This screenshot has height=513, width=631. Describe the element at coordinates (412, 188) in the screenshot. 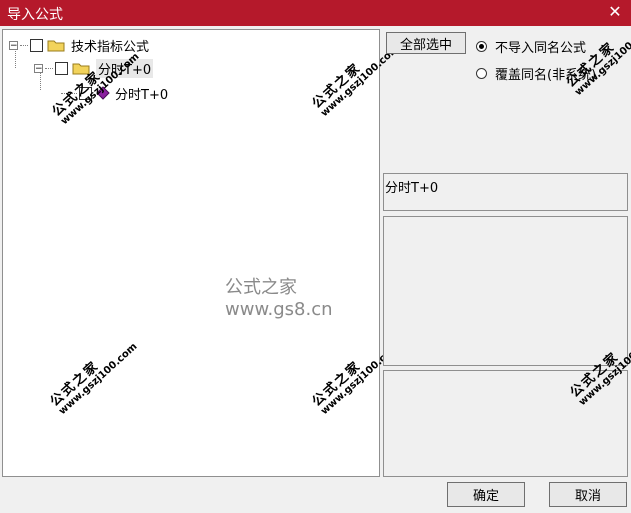

I see `formula-name: 分时T+0` at that location.